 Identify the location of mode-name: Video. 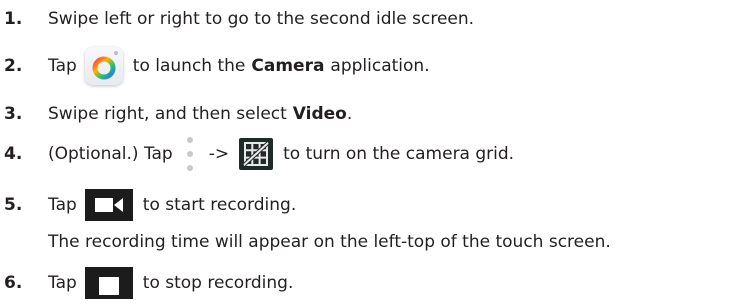
(319, 114).